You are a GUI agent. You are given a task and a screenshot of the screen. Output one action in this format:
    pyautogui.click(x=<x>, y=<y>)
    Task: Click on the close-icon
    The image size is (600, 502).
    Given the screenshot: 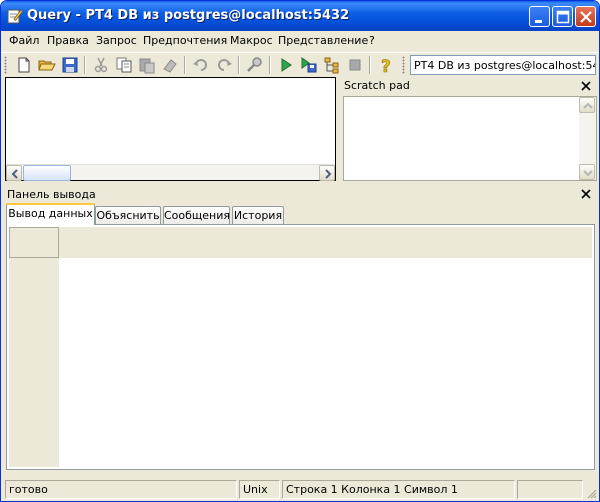 What is the action you would take?
    pyautogui.click(x=586, y=17)
    